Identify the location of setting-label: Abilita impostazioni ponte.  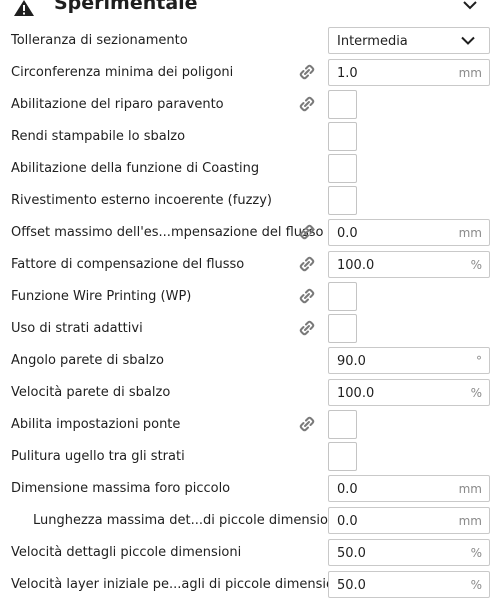
(96, 424).